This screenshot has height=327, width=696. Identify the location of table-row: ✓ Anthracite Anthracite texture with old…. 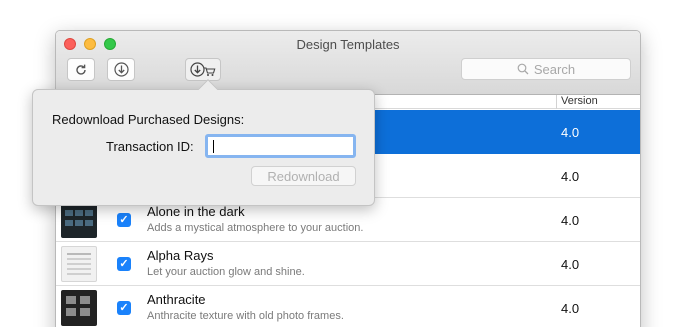
(348, 306).